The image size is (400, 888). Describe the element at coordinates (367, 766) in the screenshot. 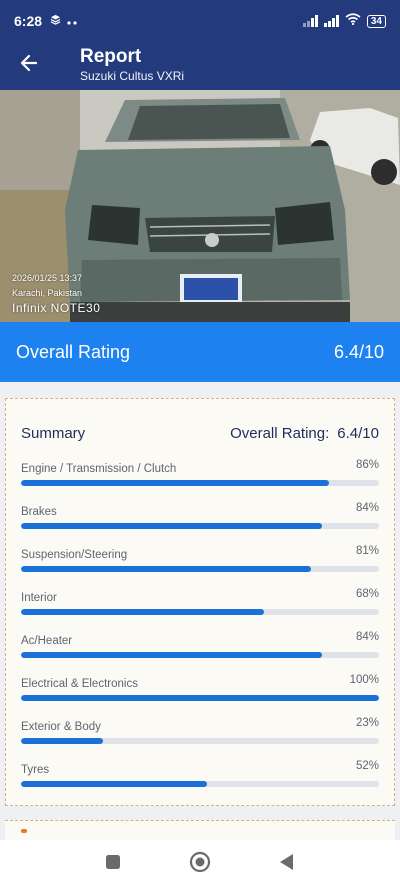

I see `metric-percent: 52%` at that location.